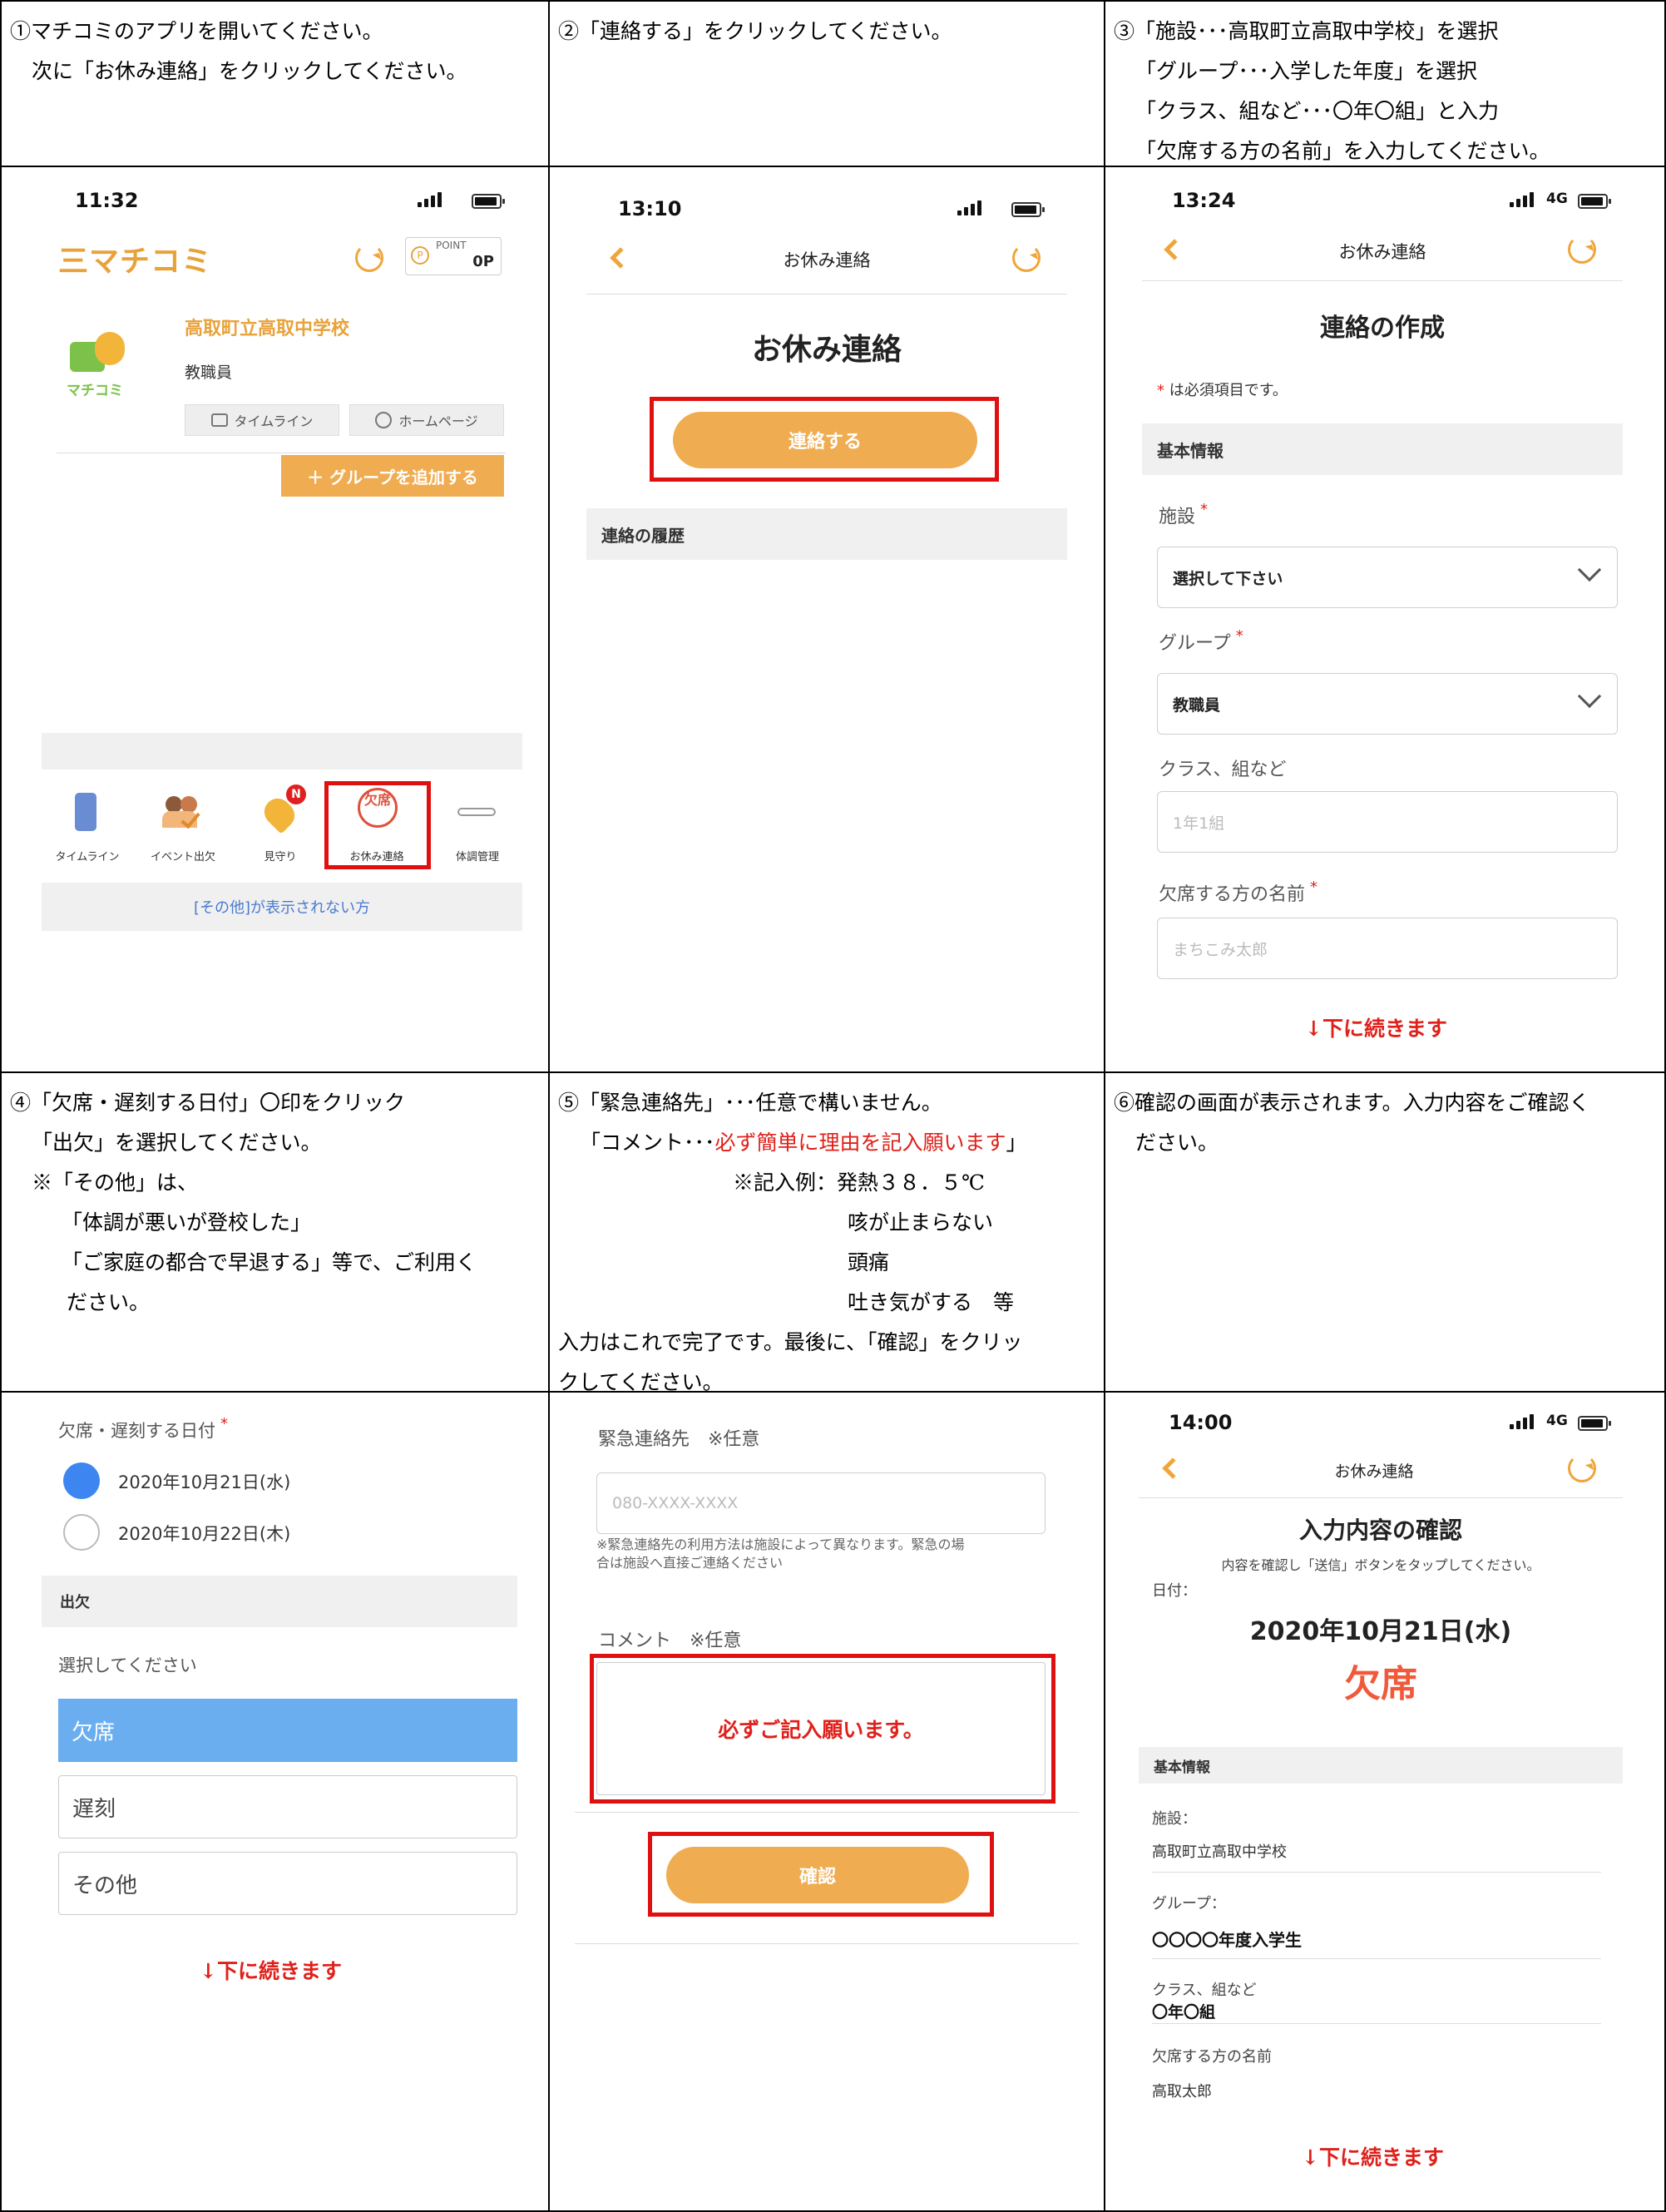  I want to click on page-title: 連絡の作成, so click(1382, 328).